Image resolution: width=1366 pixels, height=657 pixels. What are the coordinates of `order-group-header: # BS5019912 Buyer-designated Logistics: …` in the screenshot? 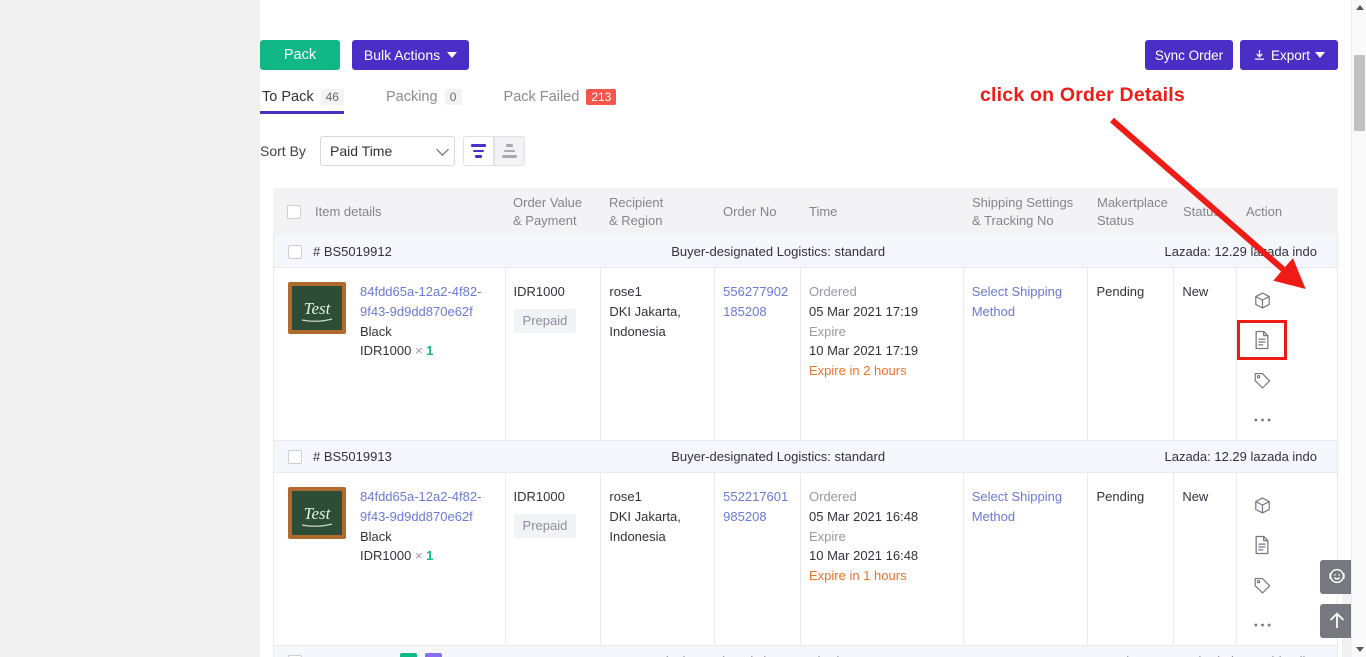 It's located at (805, 252).